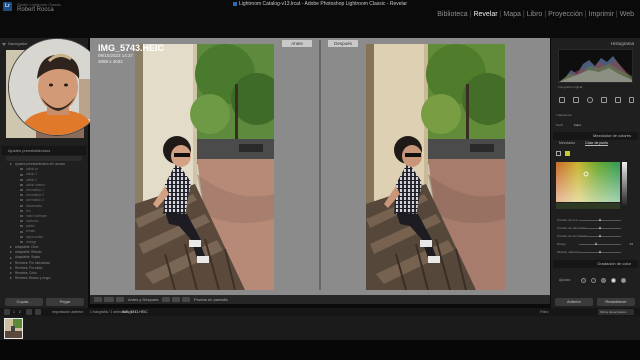 Image resolution: width=640 pixels, height=360 pixels. What do you see at coordinates (14, 312) in the screenshot?
I see `page-1: 1` at bounding box center [14, 312].